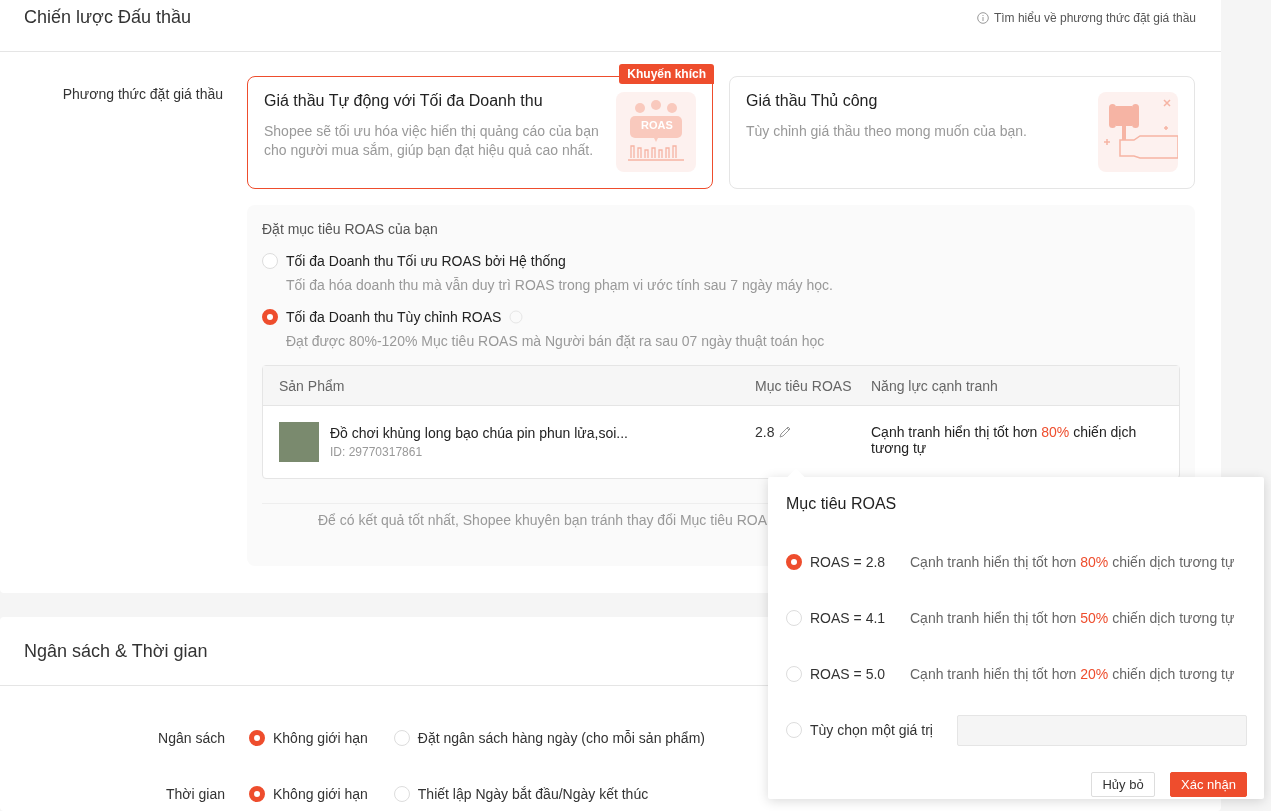 This screenshot has height=811, width=1271. I want to click on product-id: ID: 29770317861, so click(377, 452).